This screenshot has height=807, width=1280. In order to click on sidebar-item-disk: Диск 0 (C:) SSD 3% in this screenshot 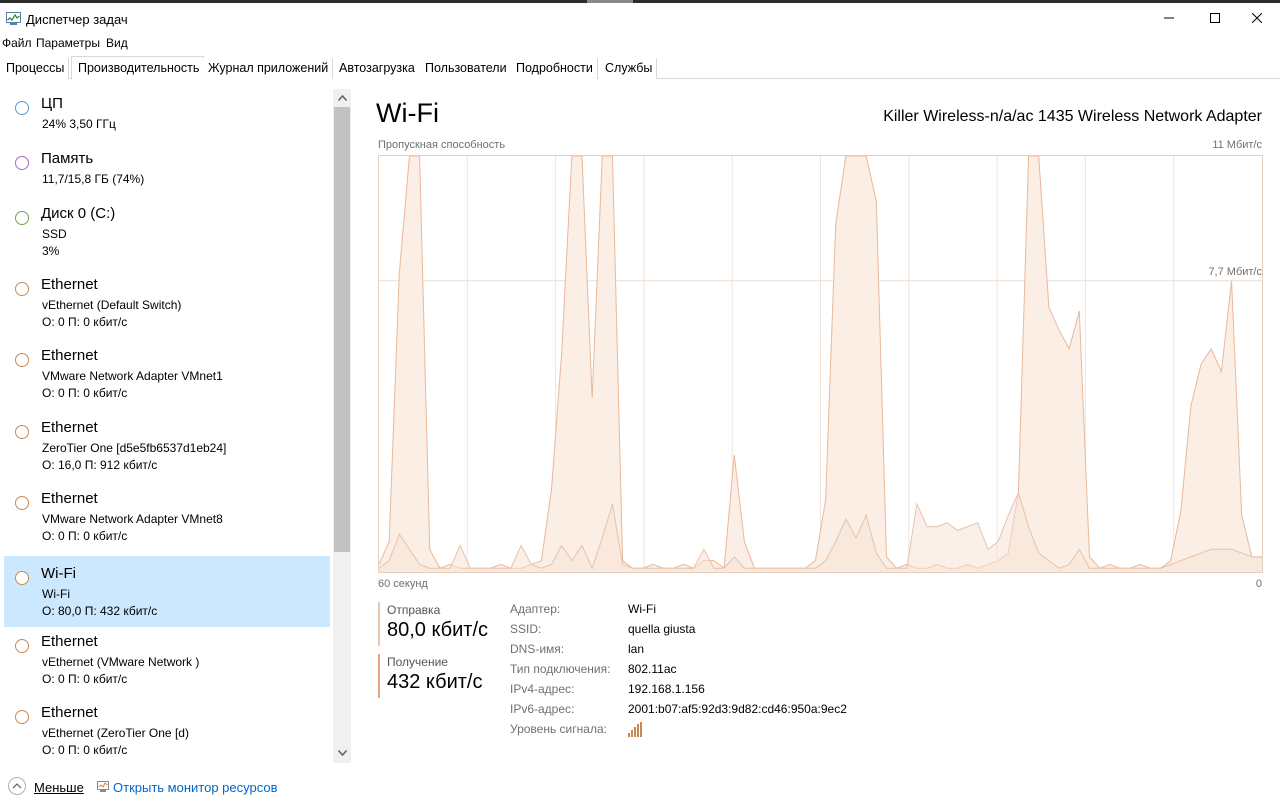, I will do `click(167, 231)`.